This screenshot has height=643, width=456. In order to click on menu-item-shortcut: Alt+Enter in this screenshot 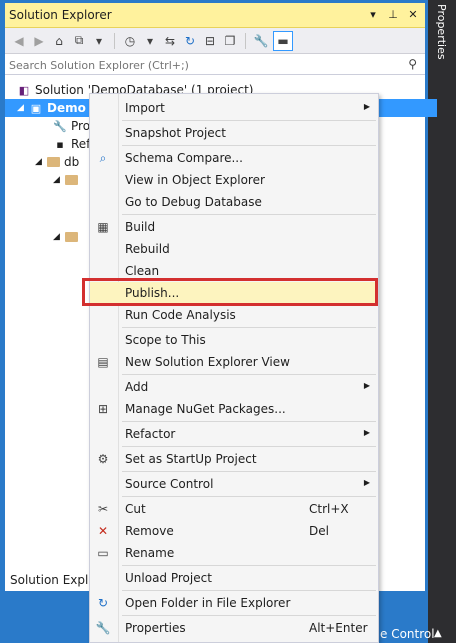, I will do `click(338, 628)`.